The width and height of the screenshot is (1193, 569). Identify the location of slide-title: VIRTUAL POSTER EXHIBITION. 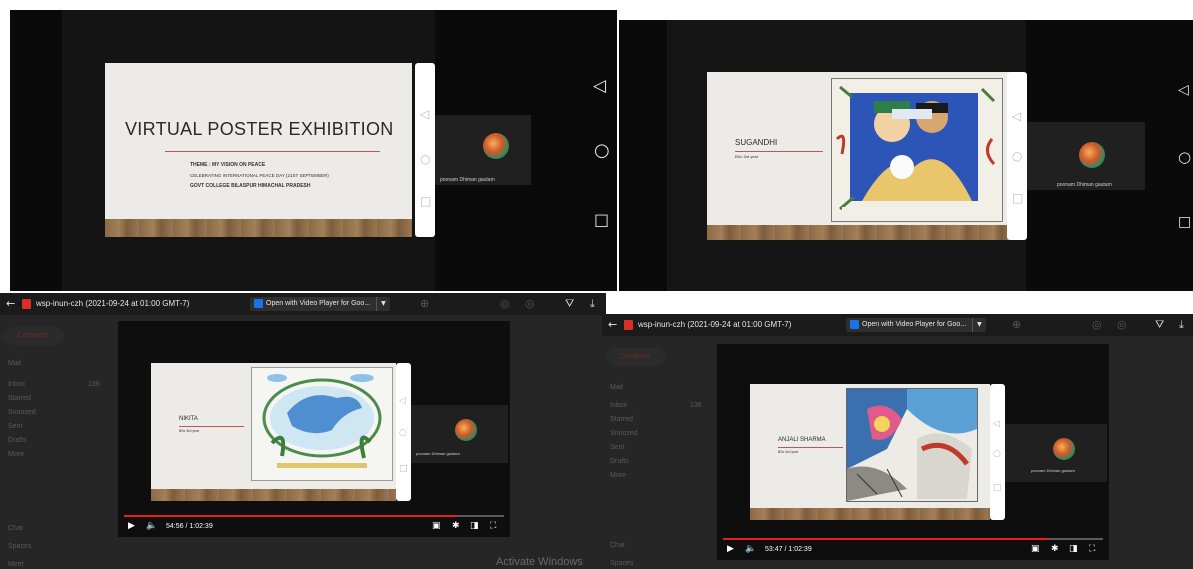
(259, 129).